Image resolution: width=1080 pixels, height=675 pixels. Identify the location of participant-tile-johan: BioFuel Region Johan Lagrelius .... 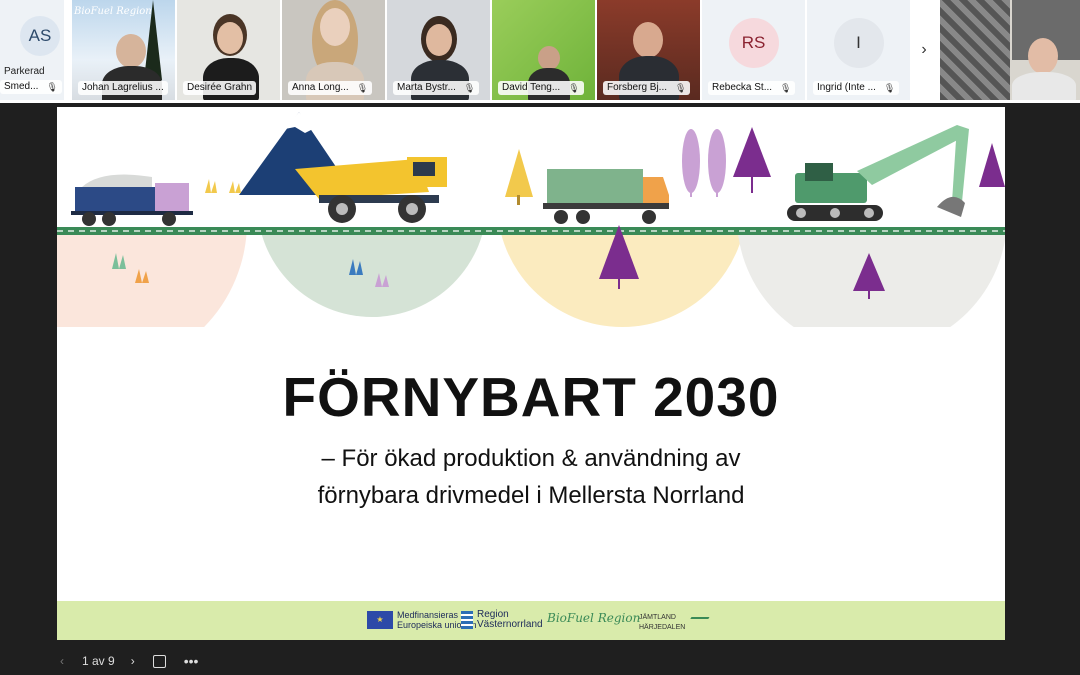
(123, 50).